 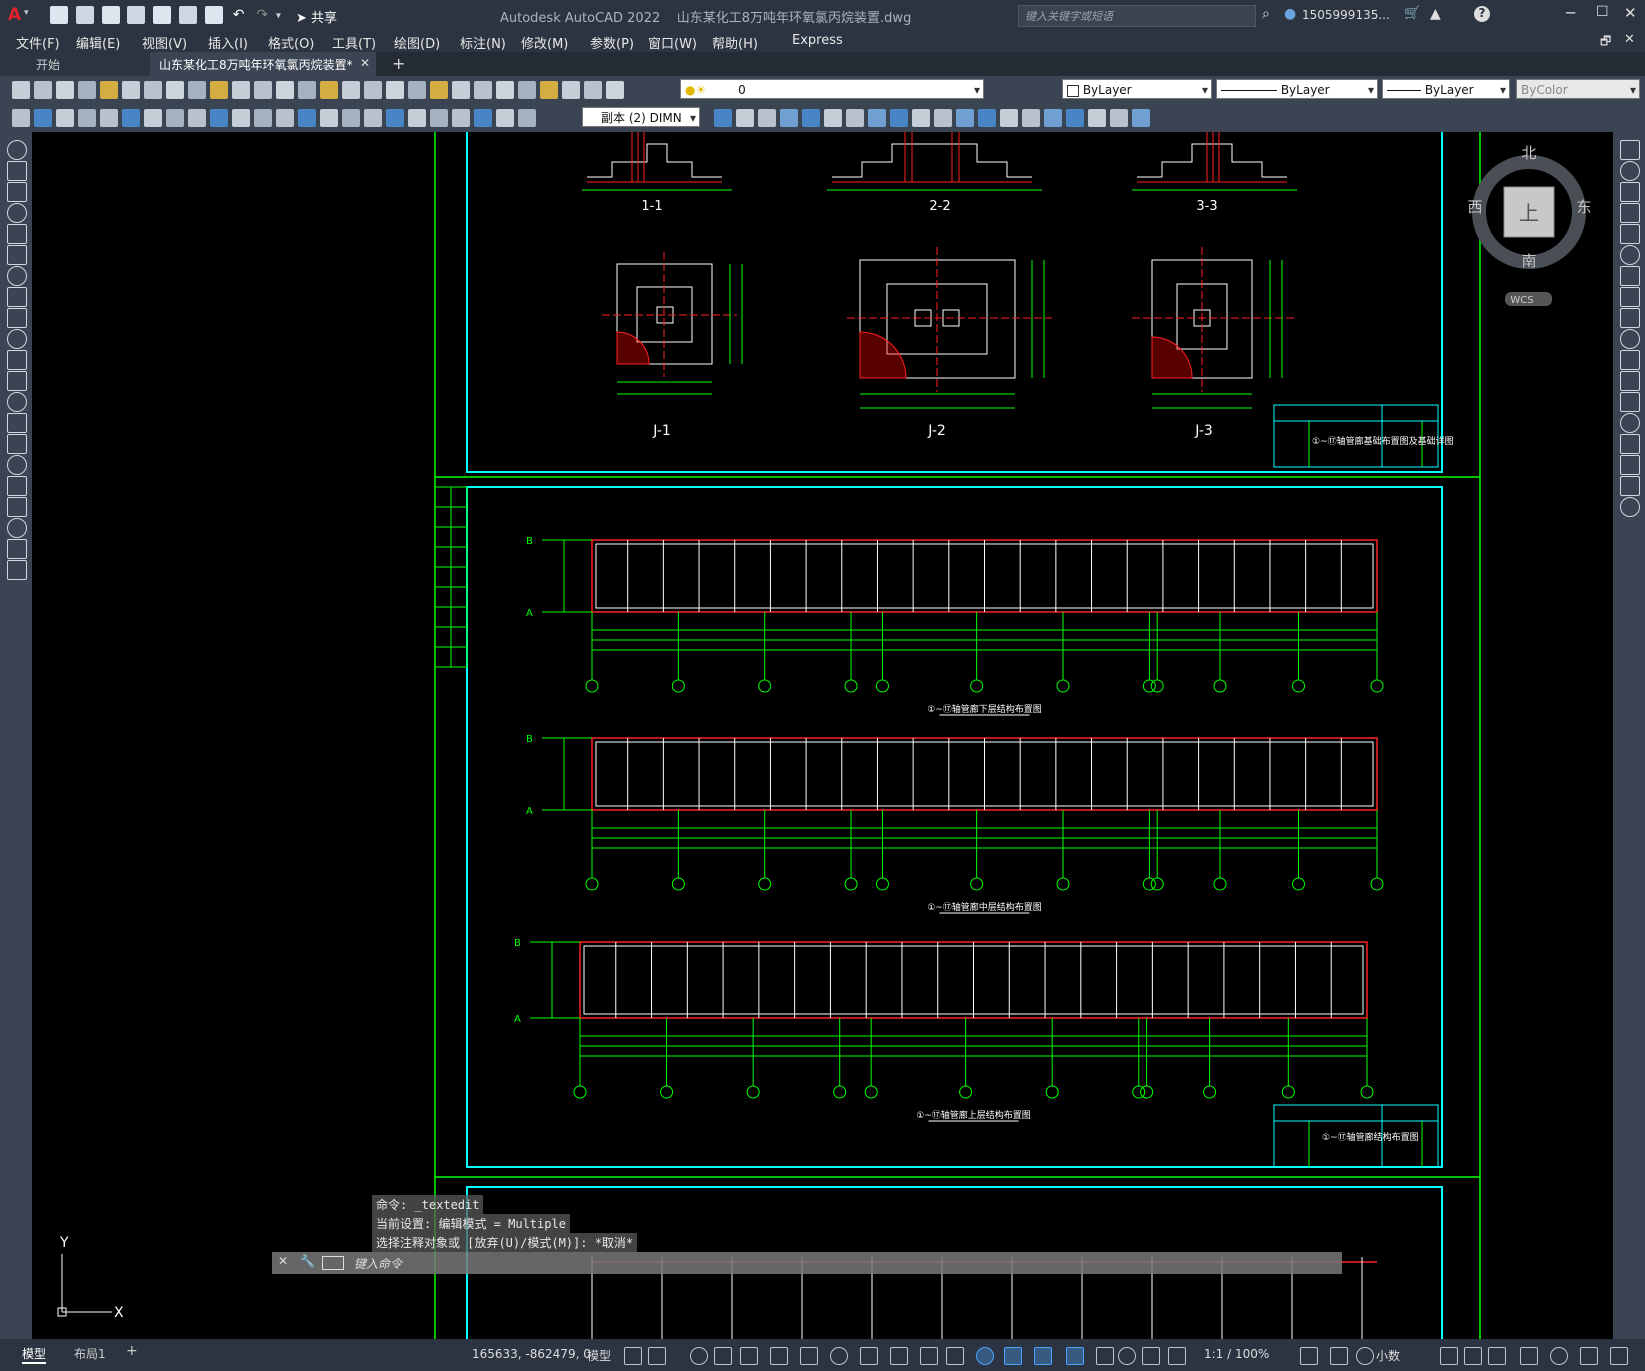 I want to click on restore-doc-icon: 🗗, so click(x=1605, y=42).